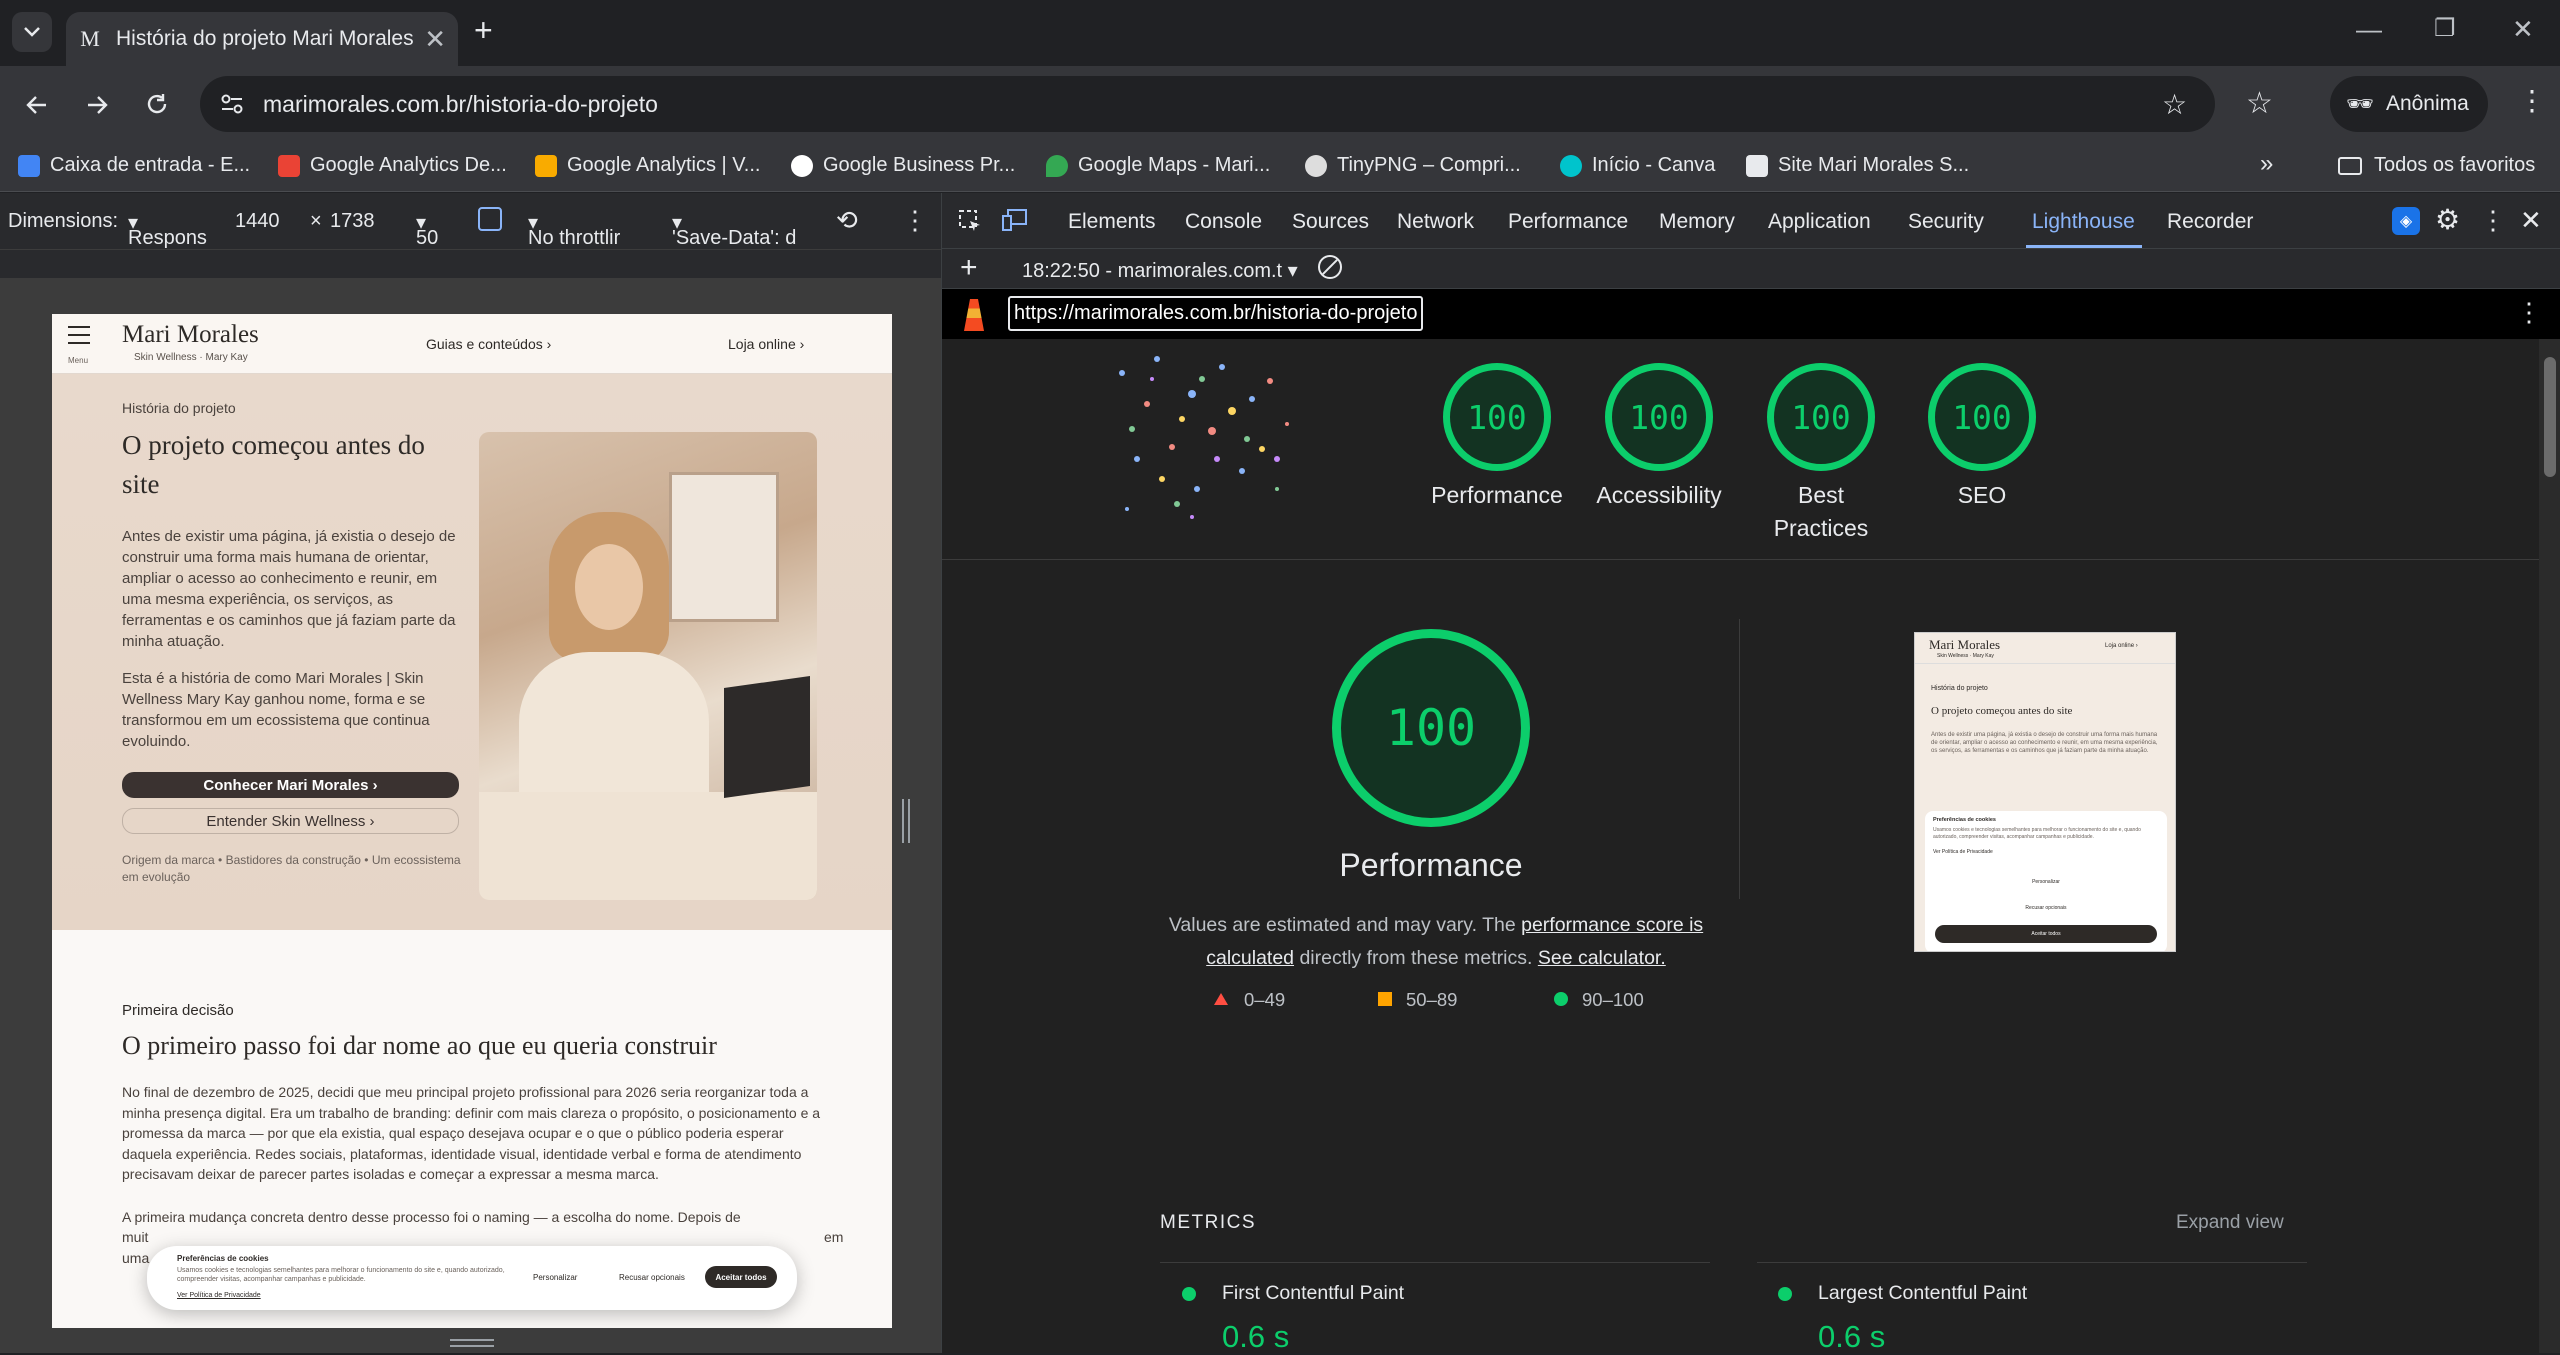  Describe the element at coordinates (1697, 222) in the screenshot. I see `tab-memory: Memory` at that location.